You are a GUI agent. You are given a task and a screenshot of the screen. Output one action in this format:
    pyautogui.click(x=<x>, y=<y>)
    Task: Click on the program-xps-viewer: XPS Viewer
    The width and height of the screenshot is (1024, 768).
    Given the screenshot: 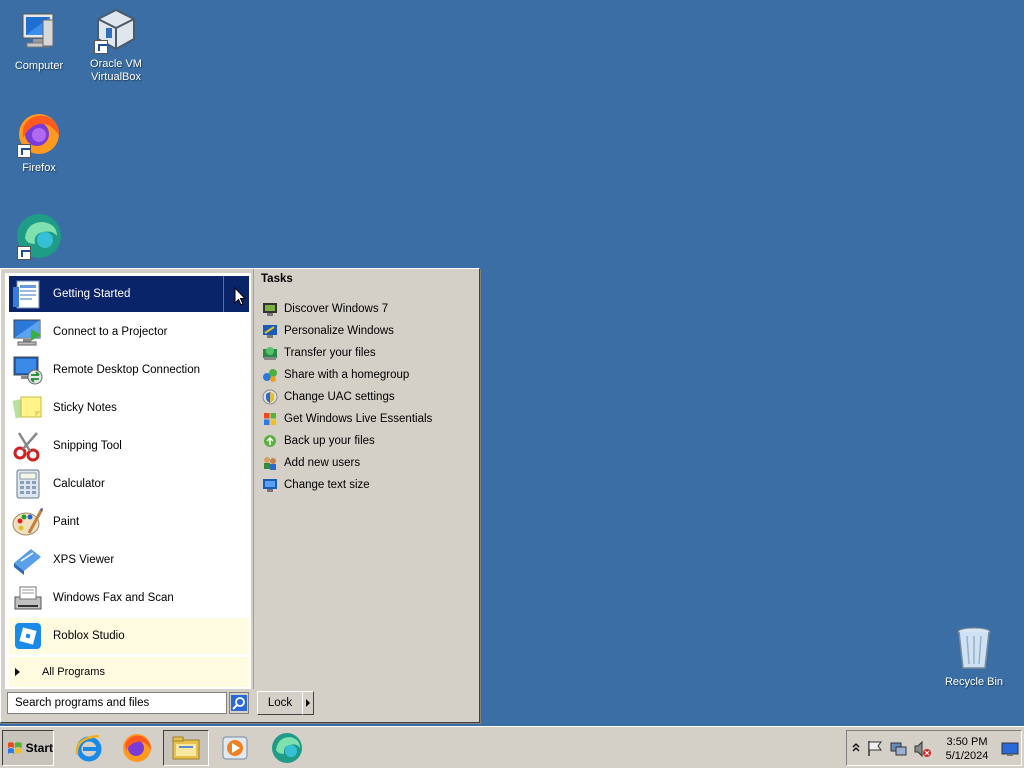 What is the action you would take?
    pyautogui.click(x=129, y=560)
    